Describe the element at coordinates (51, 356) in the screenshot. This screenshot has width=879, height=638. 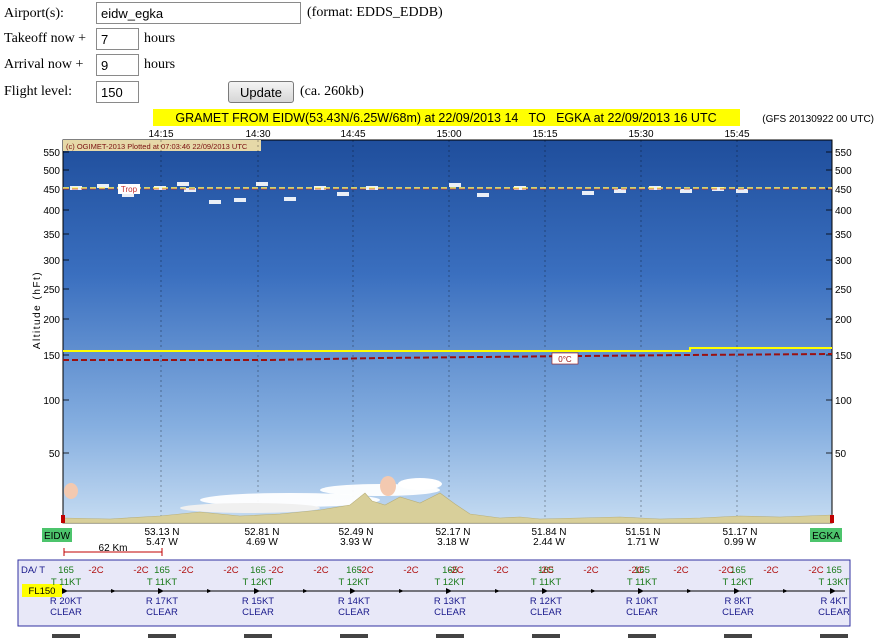
I see `alt-label-left: 150` at that location.